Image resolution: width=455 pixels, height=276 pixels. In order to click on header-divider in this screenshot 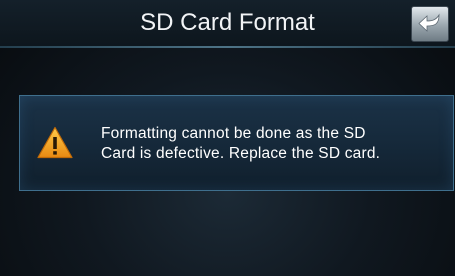, I will do `click(227, 47)`.